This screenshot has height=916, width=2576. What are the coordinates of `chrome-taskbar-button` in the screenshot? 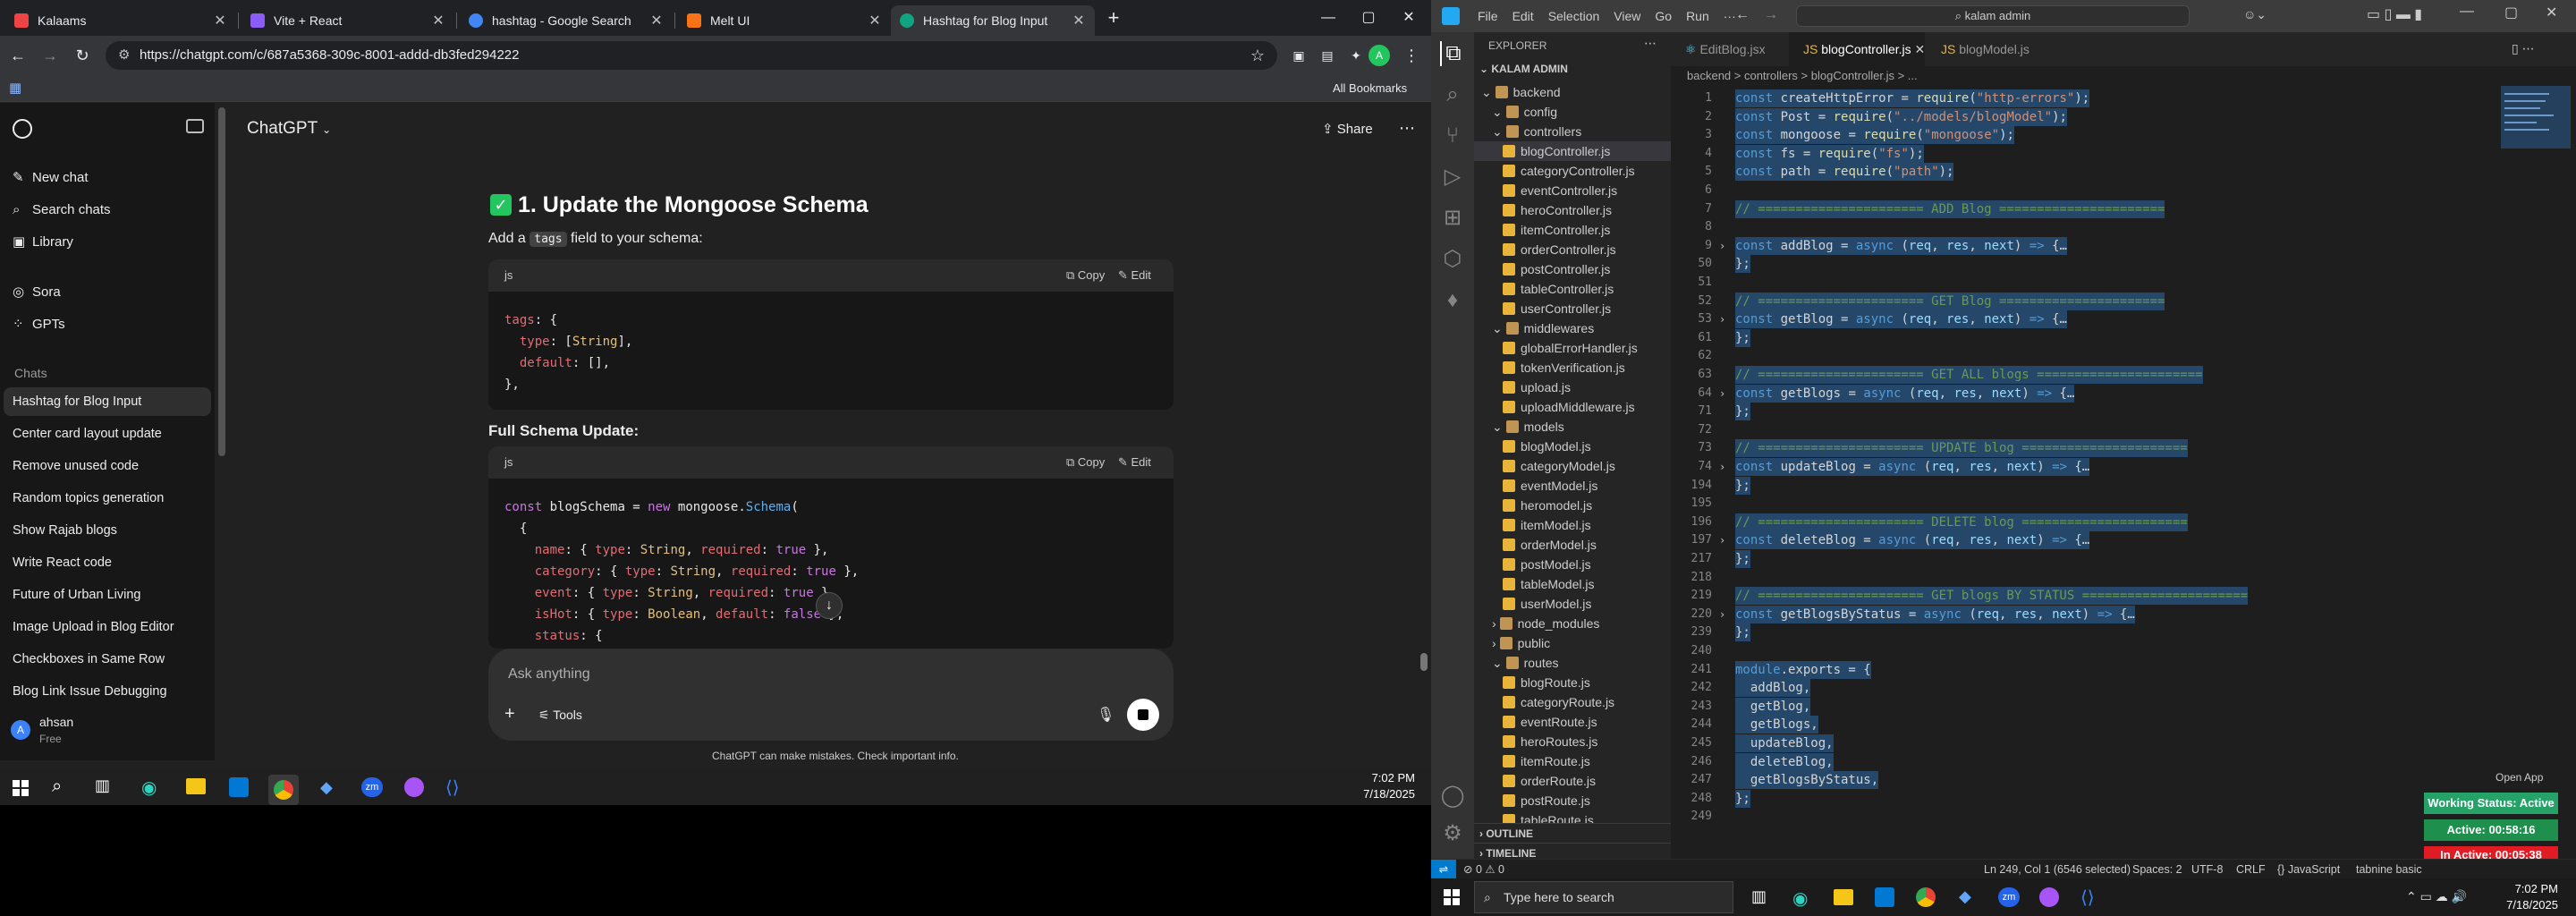 It's located at (283, 790).